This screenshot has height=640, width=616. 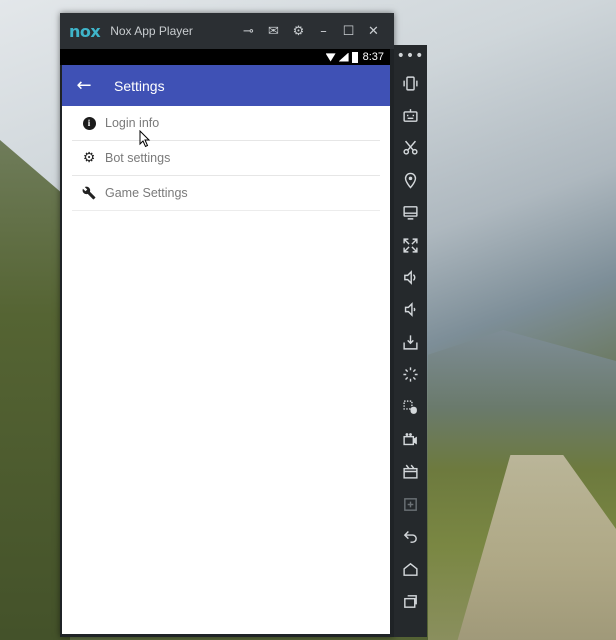 I want to click on side-toolbar: •••, so click(x=410, y=341).